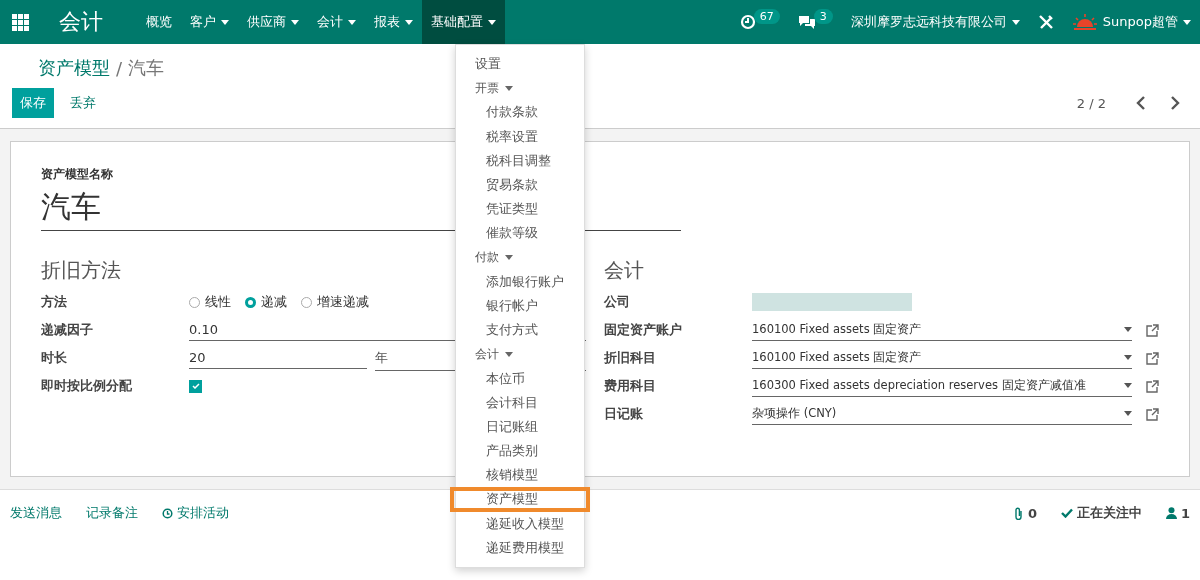  I want to click on field-label: 折旧科目, so click(630, 358).